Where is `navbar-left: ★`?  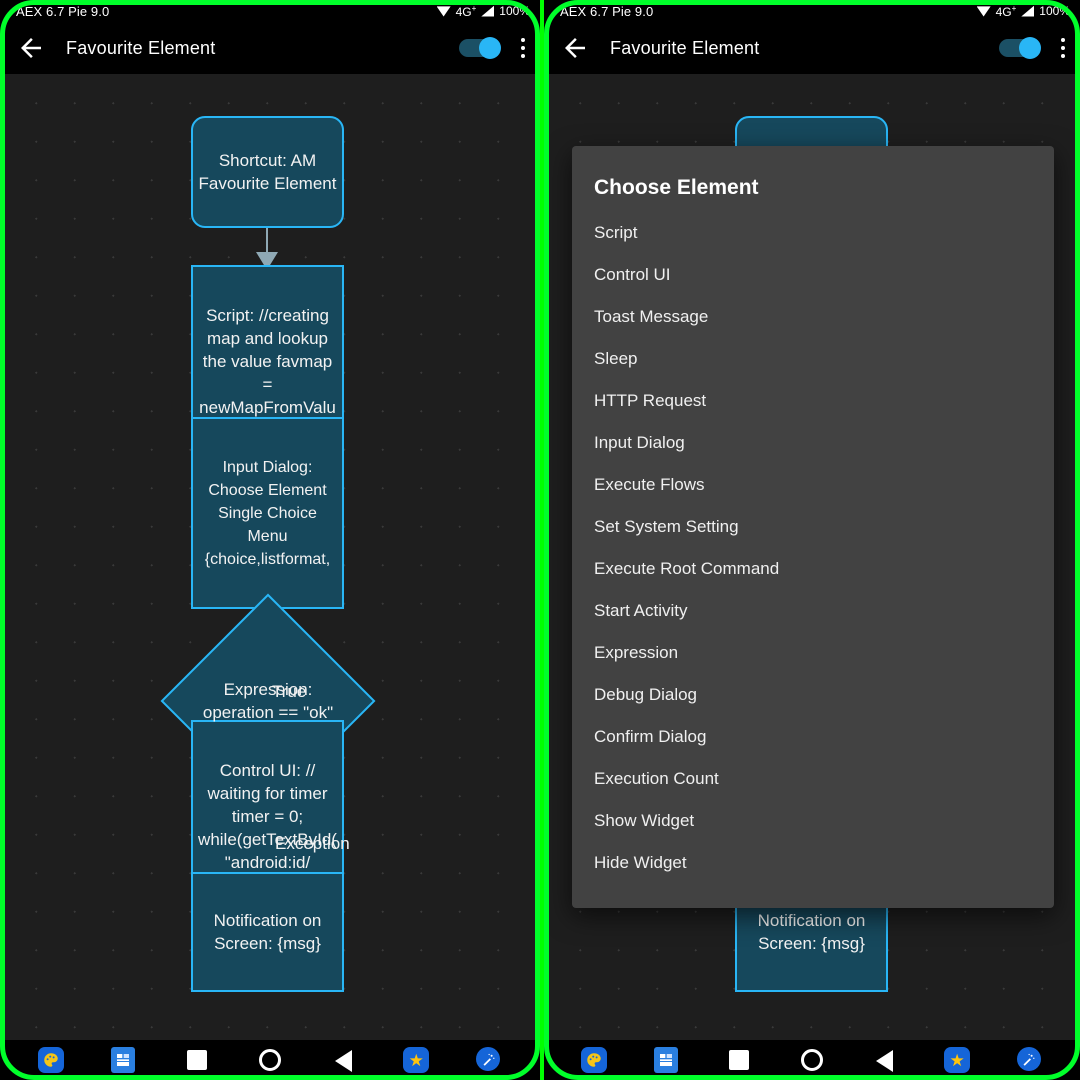 navbar-left: ★ is located at coordinates (270, 1060).